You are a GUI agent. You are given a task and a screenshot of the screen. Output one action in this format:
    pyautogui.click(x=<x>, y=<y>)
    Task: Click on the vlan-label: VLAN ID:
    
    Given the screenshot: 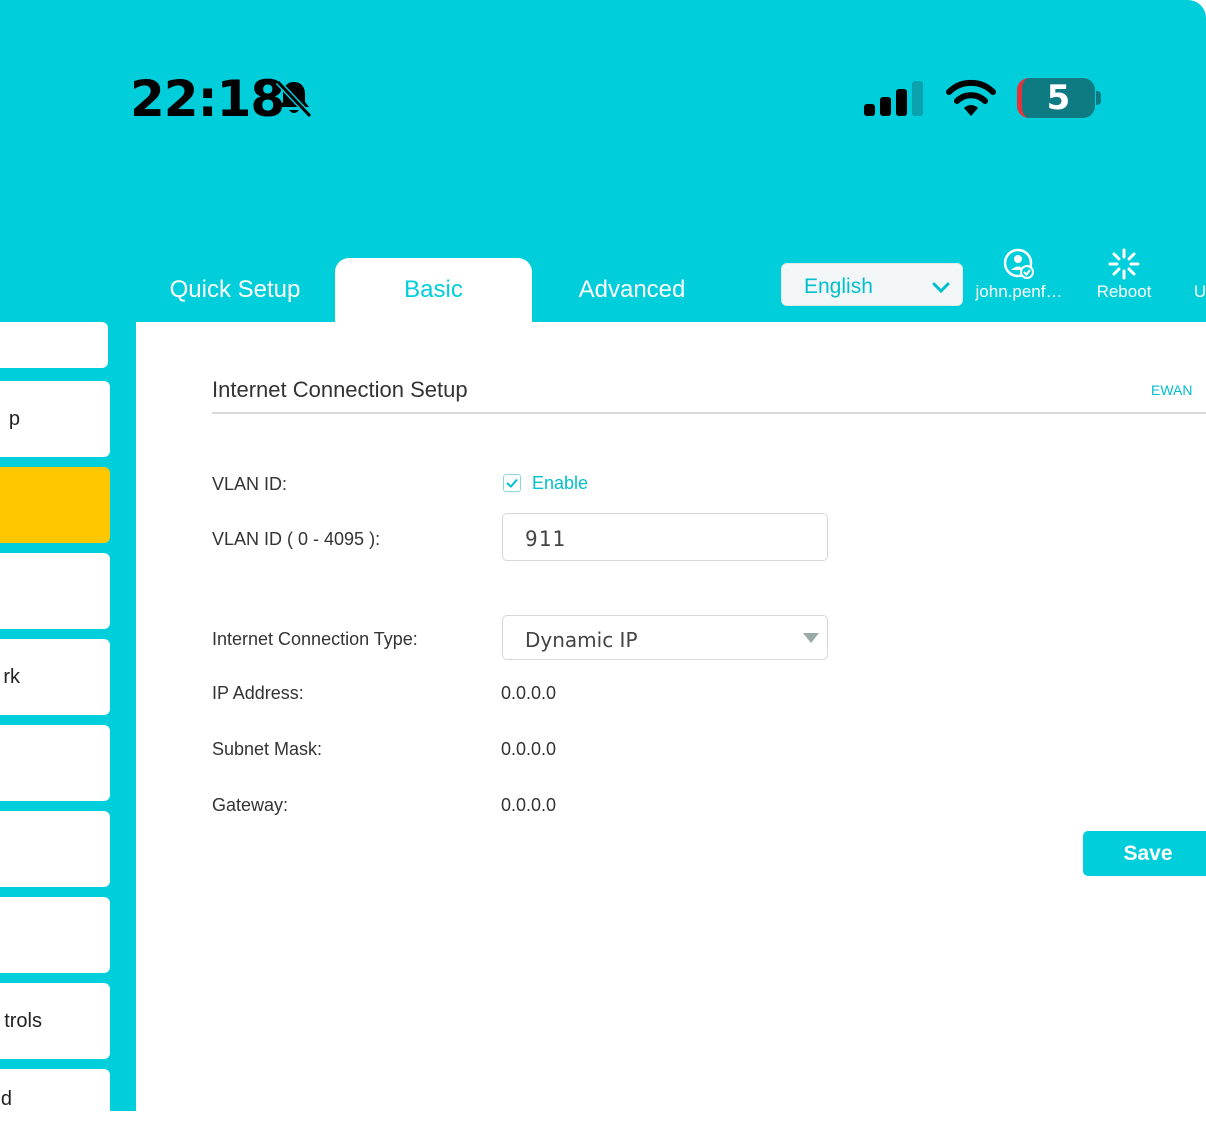 What is the action you would take?
    pyautogui.click(x=250, y=484)
    